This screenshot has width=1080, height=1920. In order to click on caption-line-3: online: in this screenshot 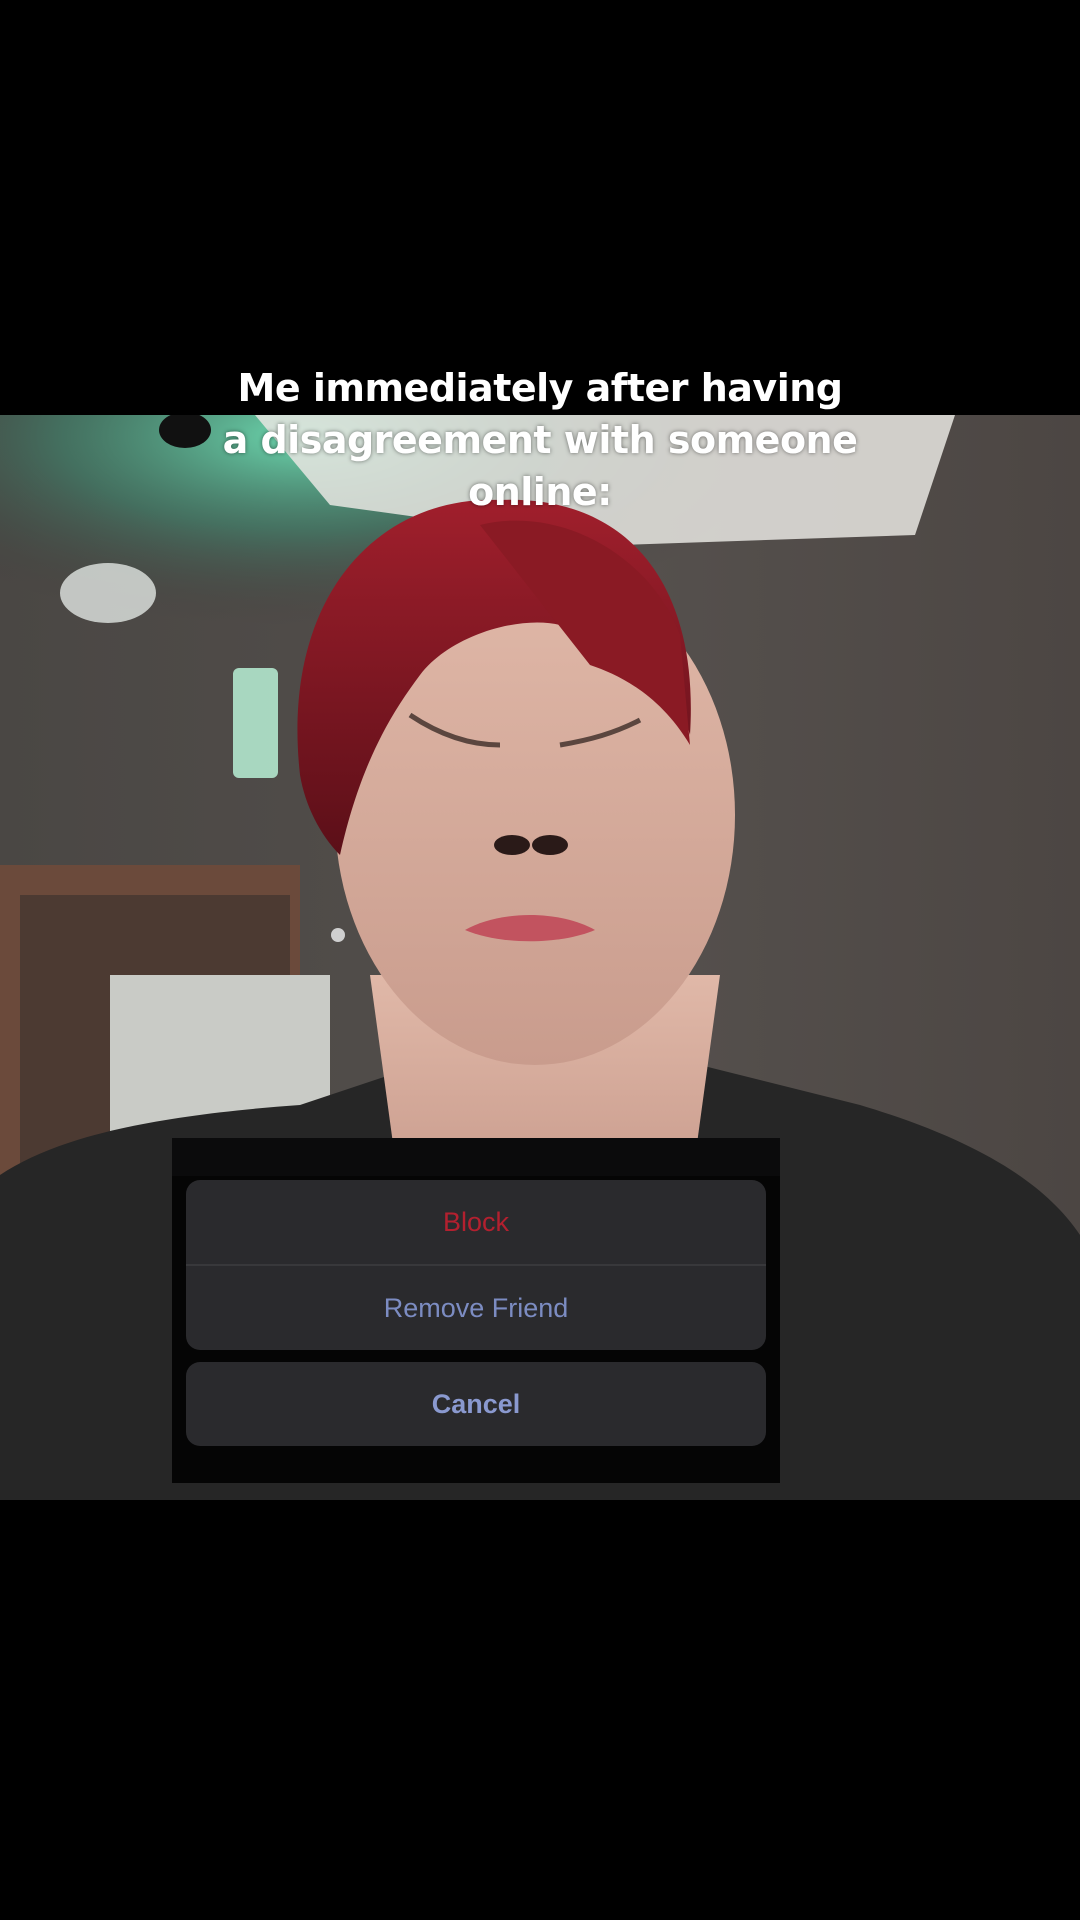, I will do `click(540, 492)`.